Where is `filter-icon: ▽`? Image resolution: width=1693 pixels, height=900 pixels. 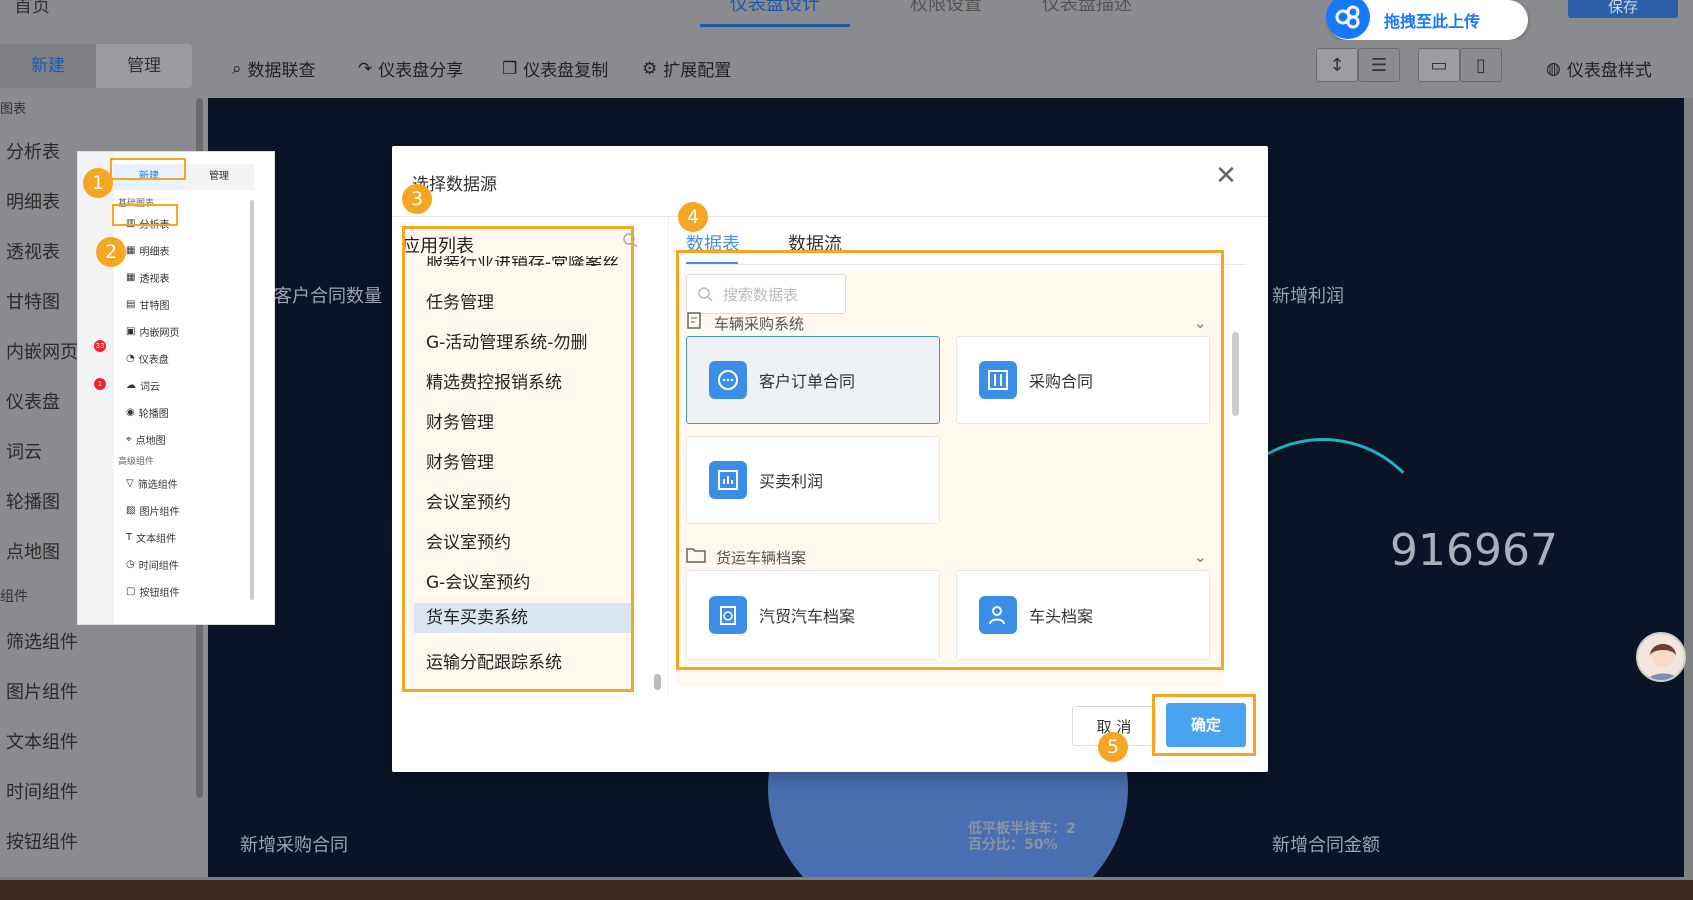 filter-icon: ▽ is located at coordinates (130, 483).